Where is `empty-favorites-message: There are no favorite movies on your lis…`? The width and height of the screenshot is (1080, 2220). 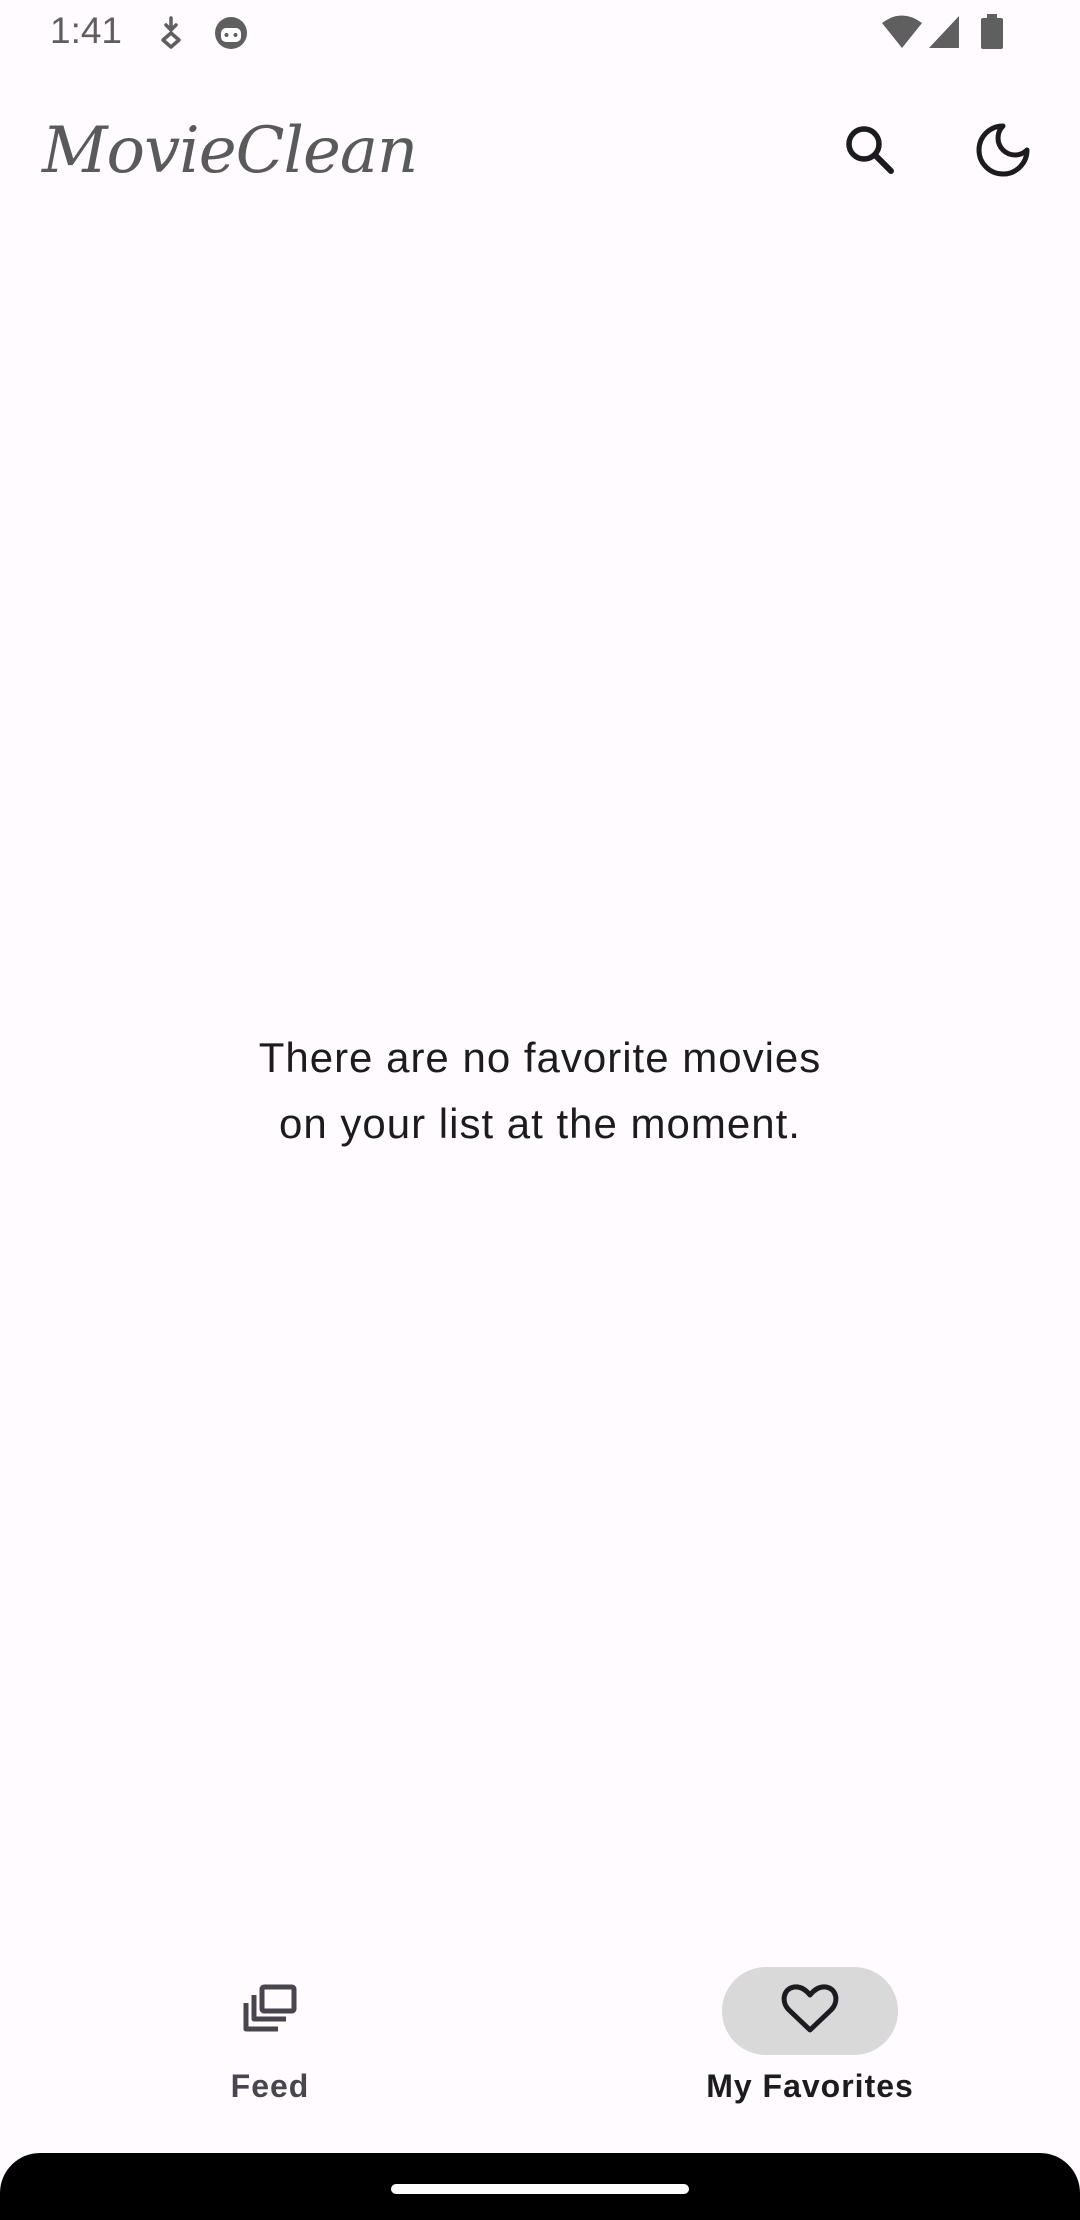
empty-favorites-message: There are no favorite movies on your lis… is located at coordinates (540, 1090).